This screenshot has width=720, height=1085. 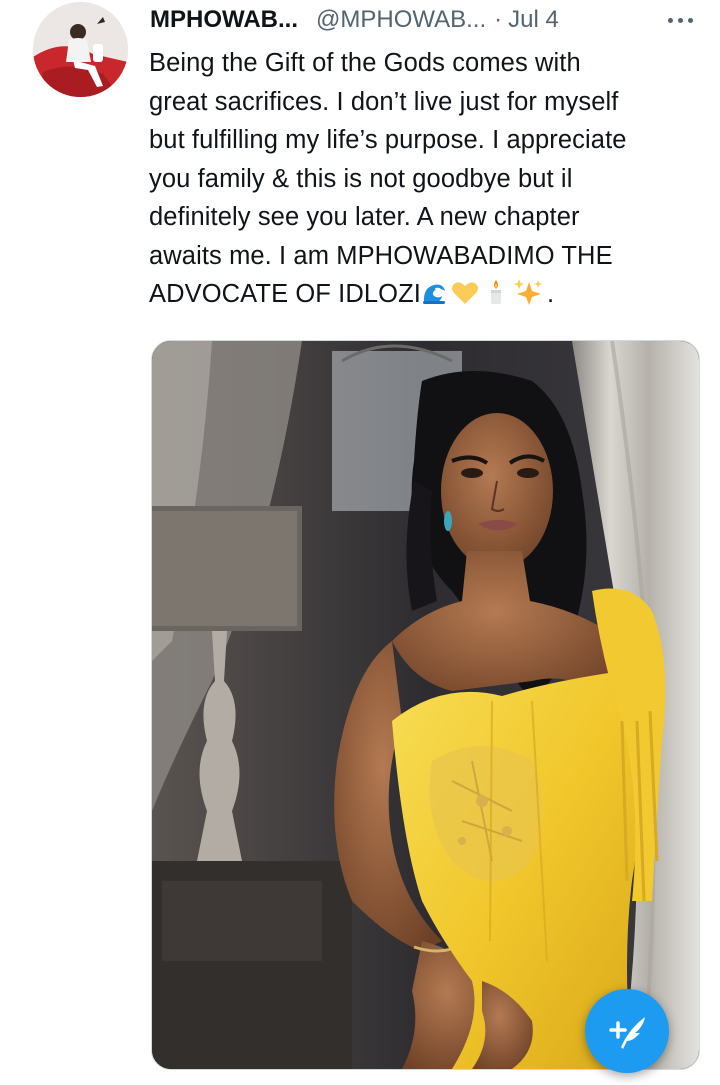 What do you see at coordinates (381, 255) in the screenshot?
I see `tweet-text-line: awaits me. I am MPHOWABADIMO THE` at bounding box center [381, 255].